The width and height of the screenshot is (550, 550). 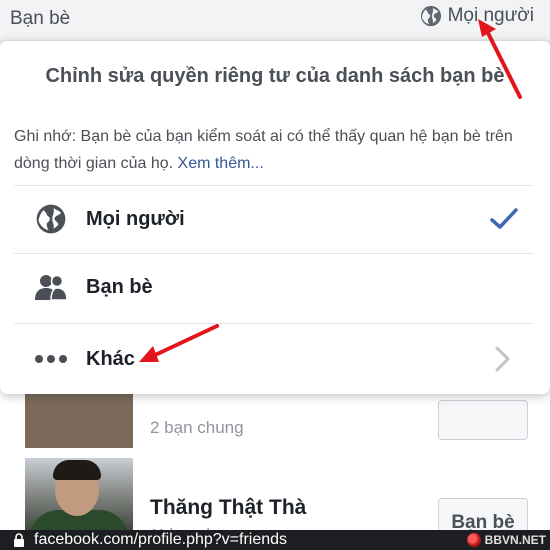 What do you see at coordinates (228, 508) in the screenshot?
I see `friend-name: Thăng Thật Thà` at bounding box center [228, 508].